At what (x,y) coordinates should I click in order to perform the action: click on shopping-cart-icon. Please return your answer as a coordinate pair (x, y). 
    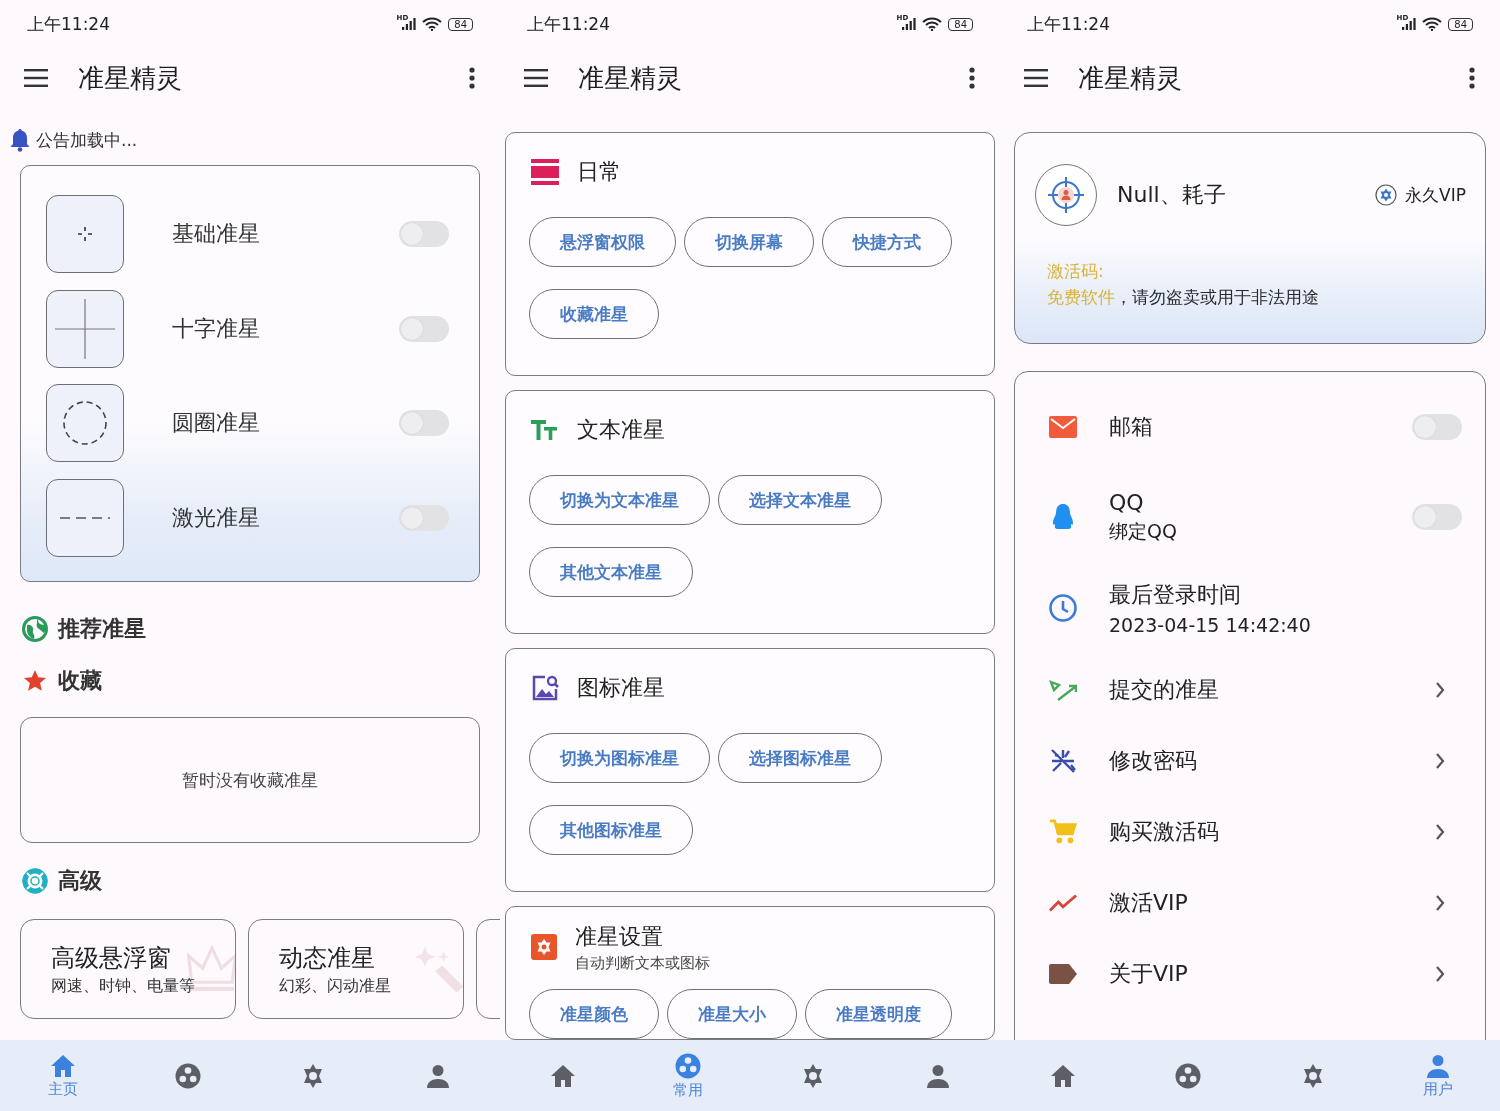
    Looking at the image, I should click on (1063, 831).